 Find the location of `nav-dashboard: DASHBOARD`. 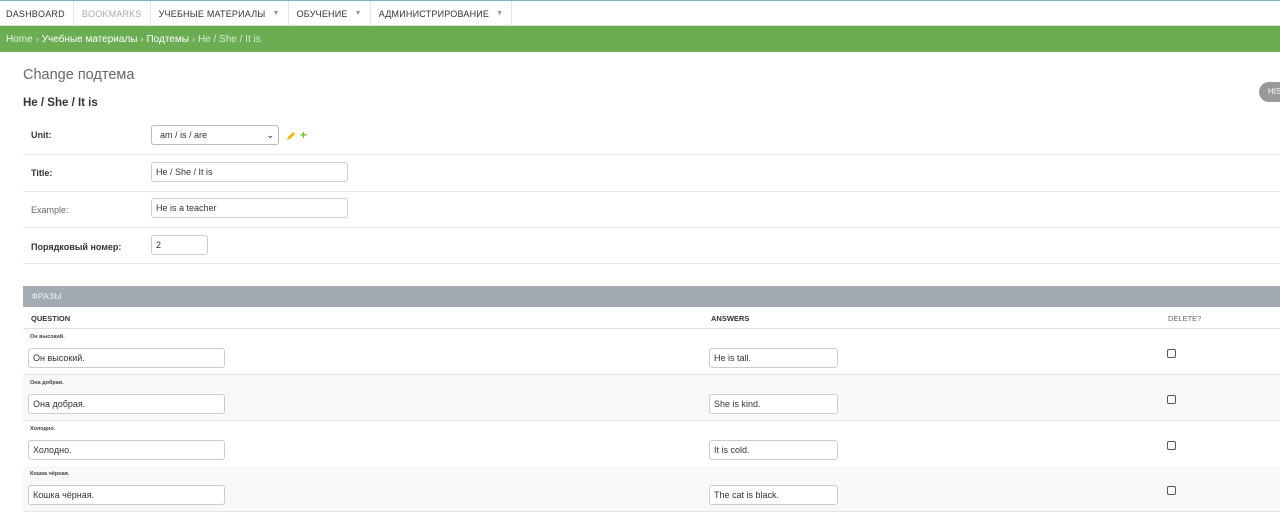

nav-dashboard: DASHBOARD is located at coordinates (37, 13).